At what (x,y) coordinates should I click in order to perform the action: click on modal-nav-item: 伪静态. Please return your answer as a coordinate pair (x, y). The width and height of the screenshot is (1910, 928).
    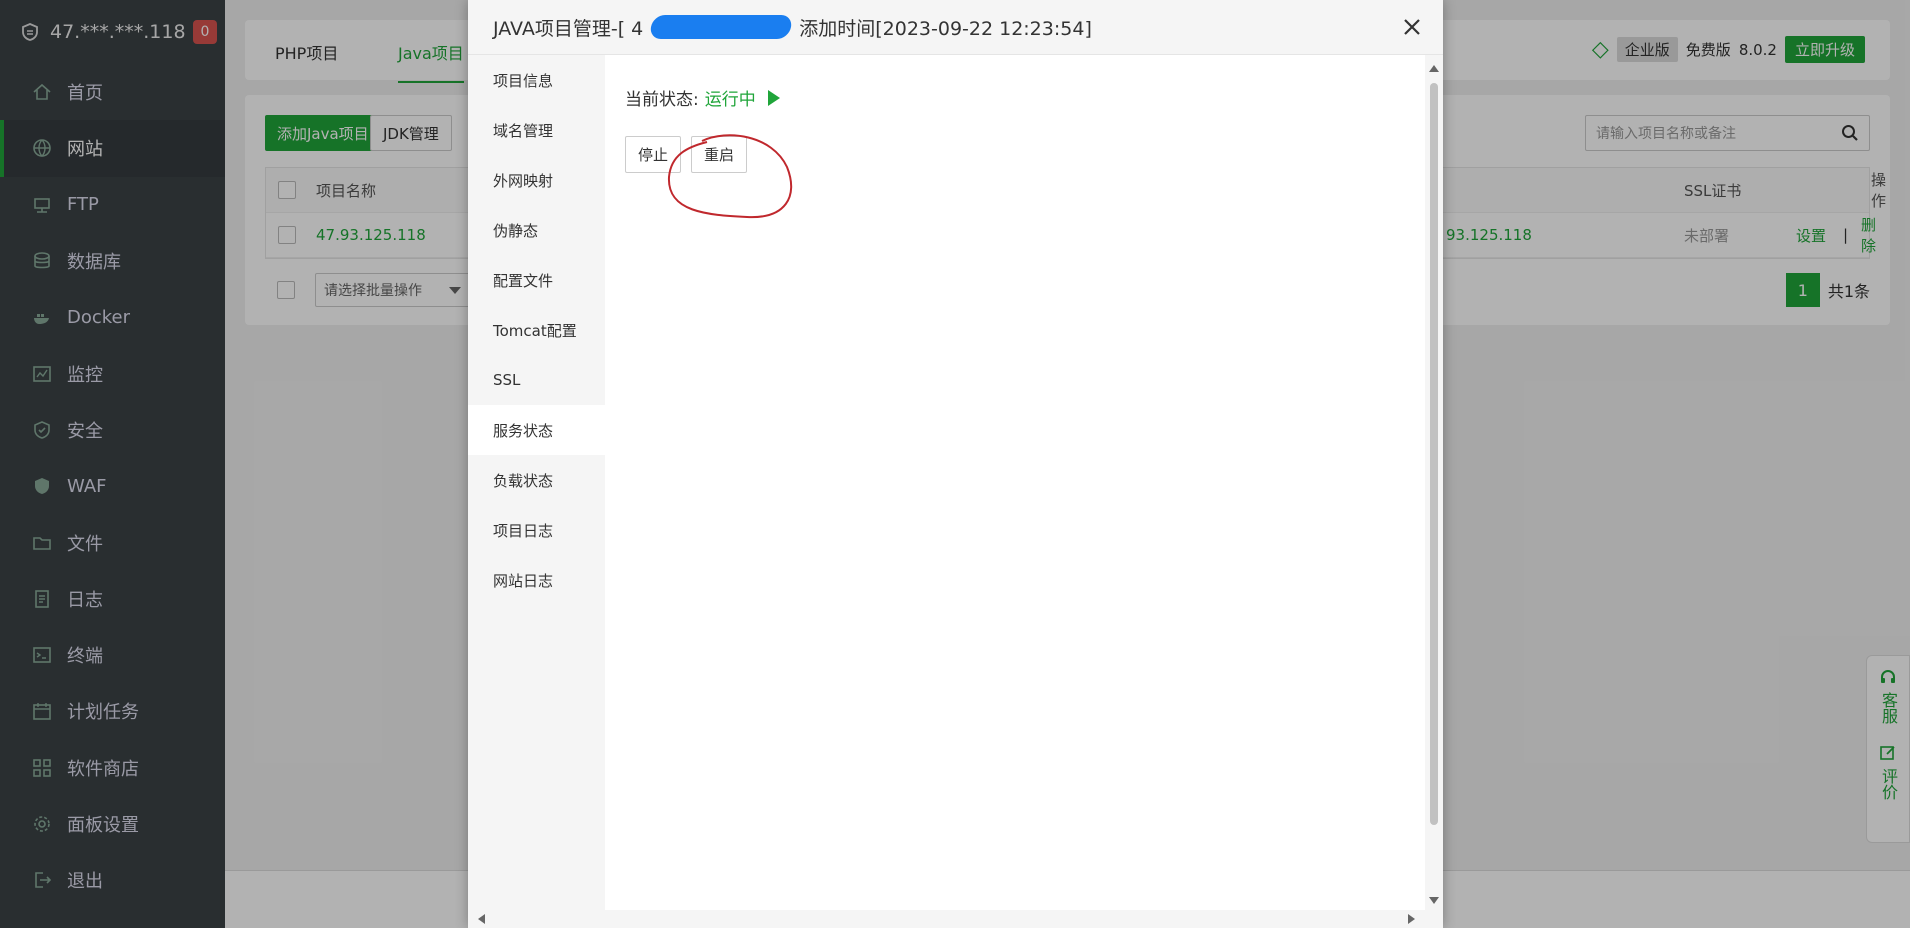
    Looking at the image, I should click on (536, 230).